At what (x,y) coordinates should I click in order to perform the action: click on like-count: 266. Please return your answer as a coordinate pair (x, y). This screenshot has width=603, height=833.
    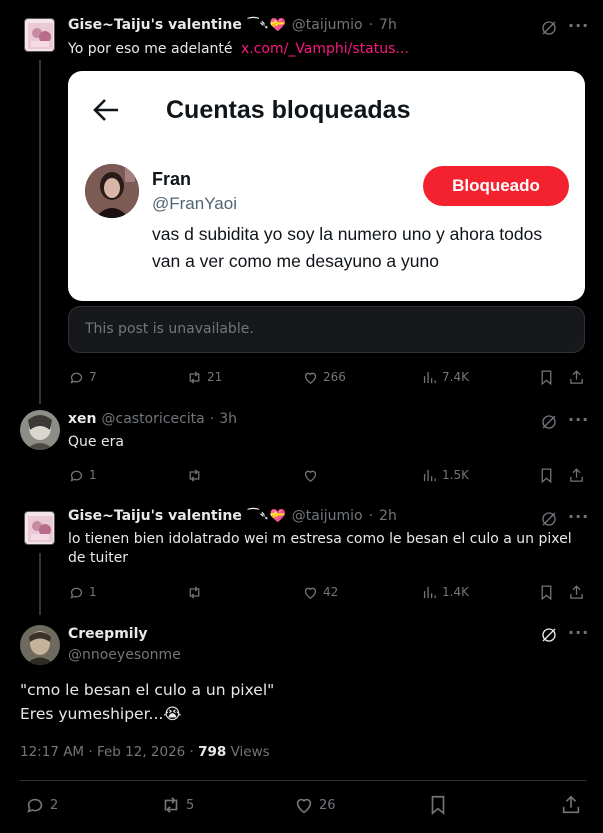
    Looking at the image, I should click on (334, 377).